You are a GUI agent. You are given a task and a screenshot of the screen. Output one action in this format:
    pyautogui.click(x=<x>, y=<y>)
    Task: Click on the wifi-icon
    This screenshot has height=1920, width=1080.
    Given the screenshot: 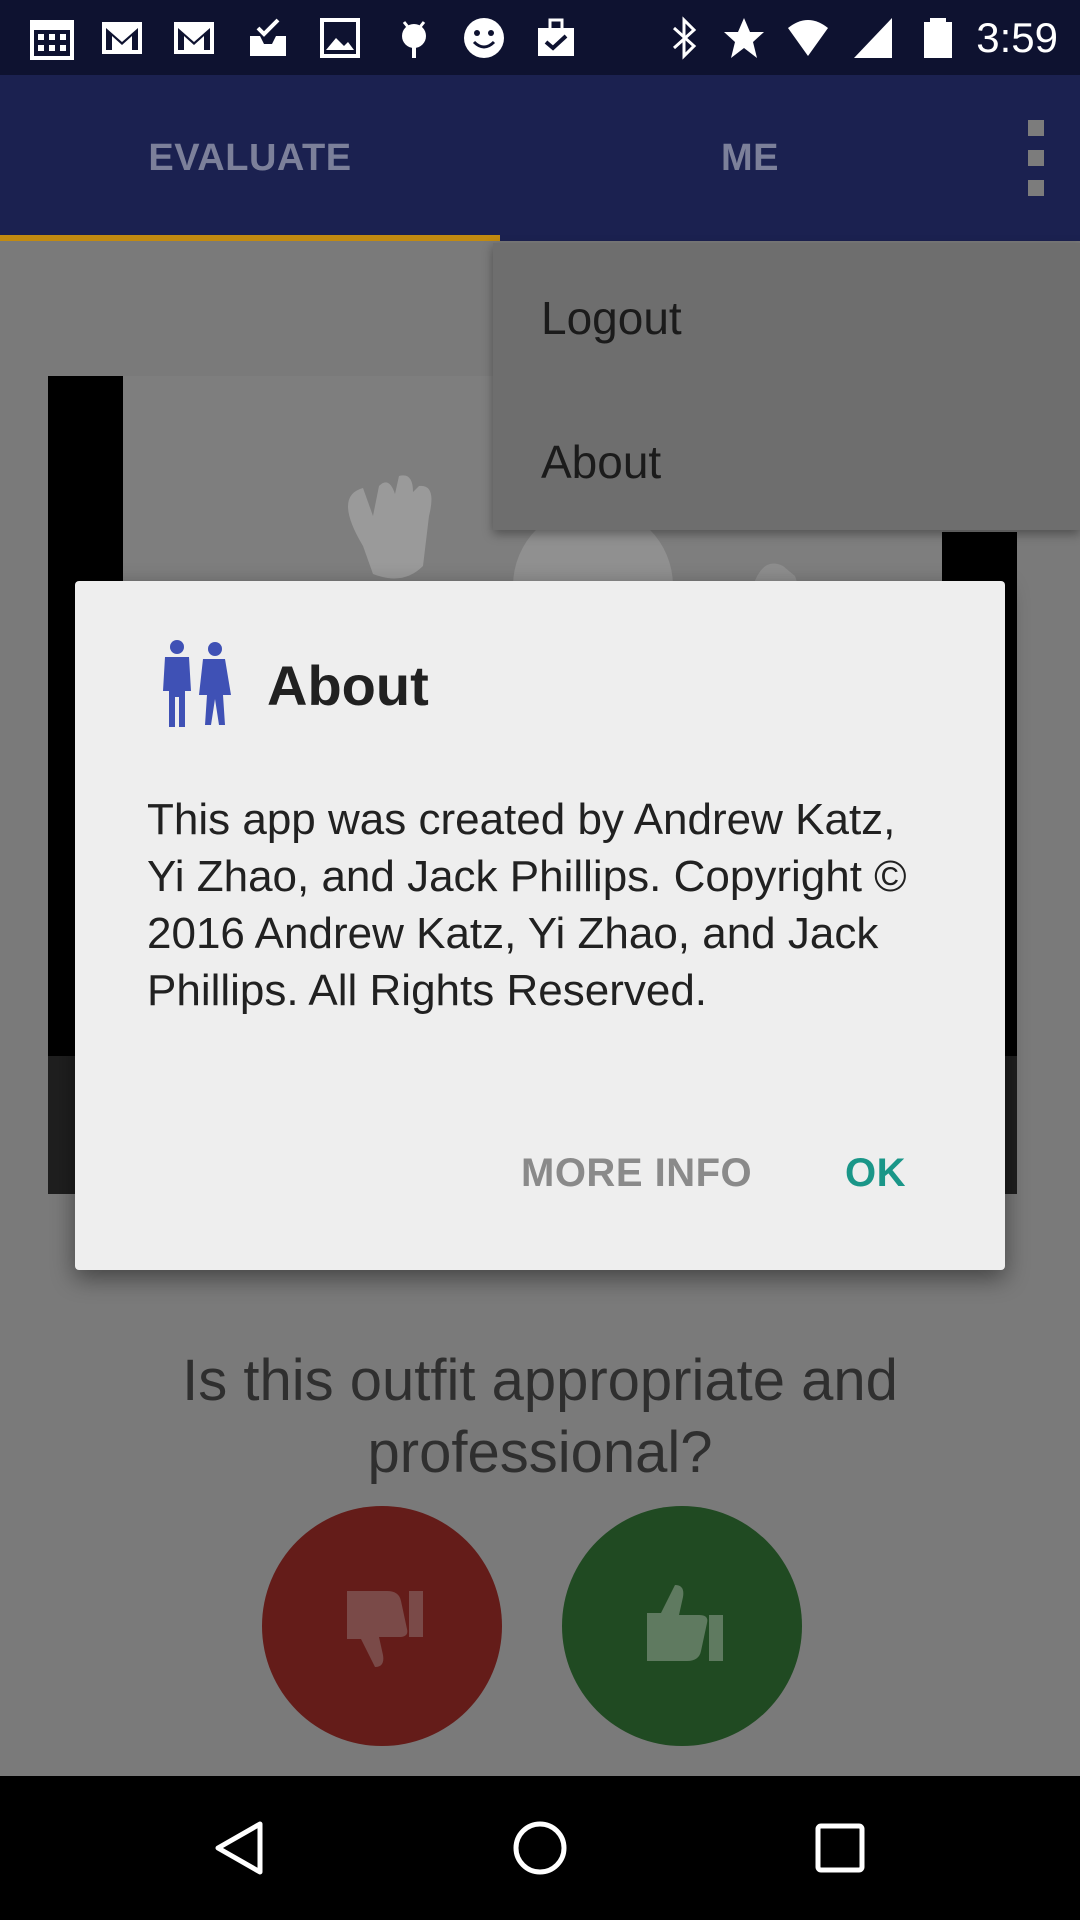 What is the action you would take?
    pyautogui.click(x=808, y=38)
    